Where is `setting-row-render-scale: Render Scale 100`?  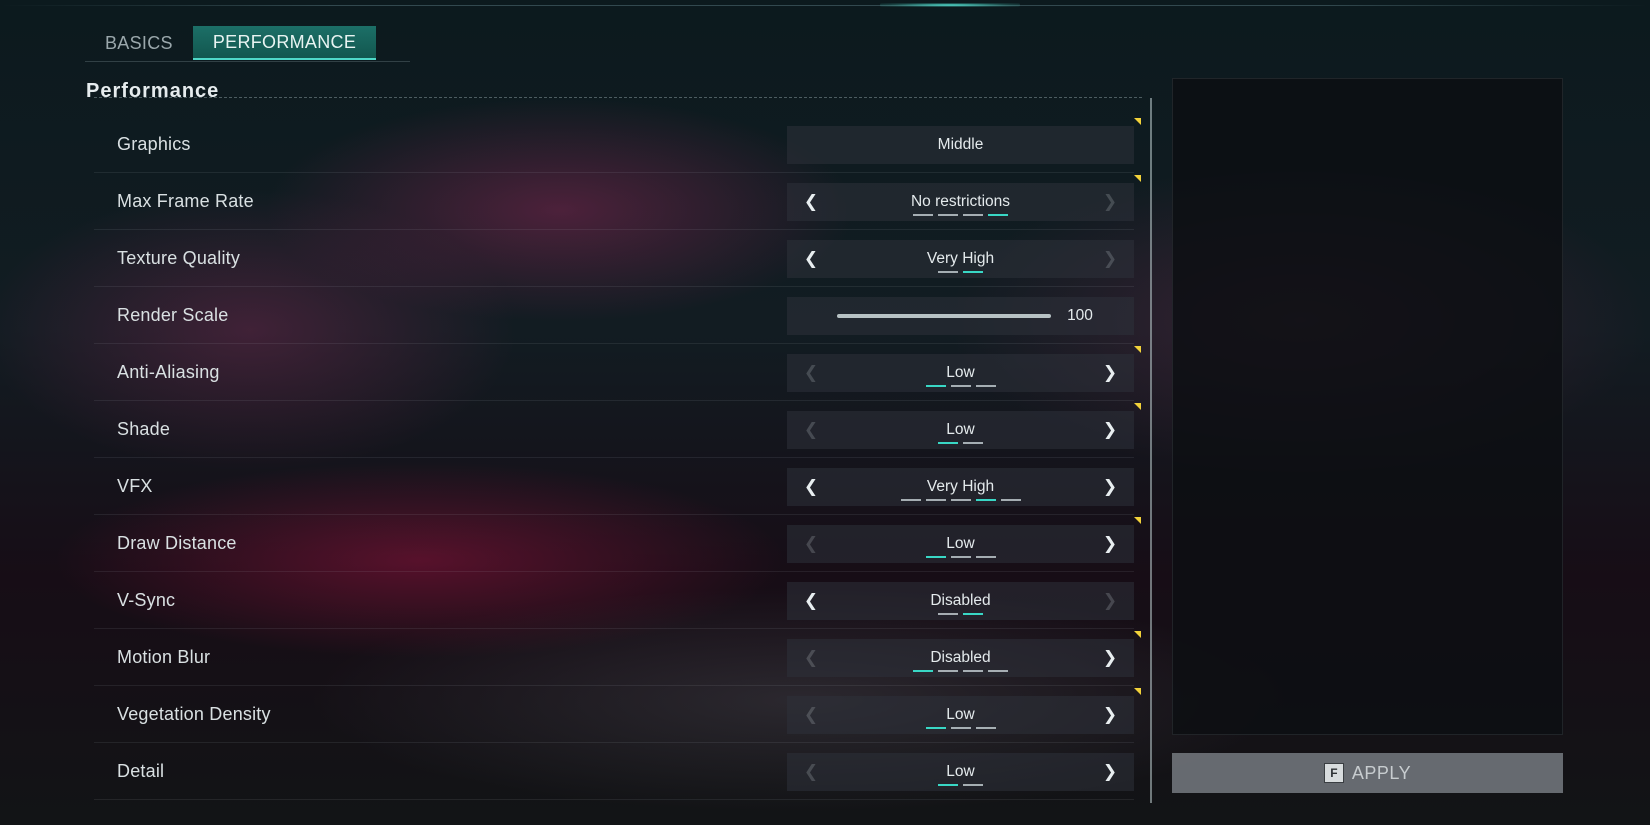
setting-row-render-scale: Render Scale 100 is located at coordinates (614, 315).